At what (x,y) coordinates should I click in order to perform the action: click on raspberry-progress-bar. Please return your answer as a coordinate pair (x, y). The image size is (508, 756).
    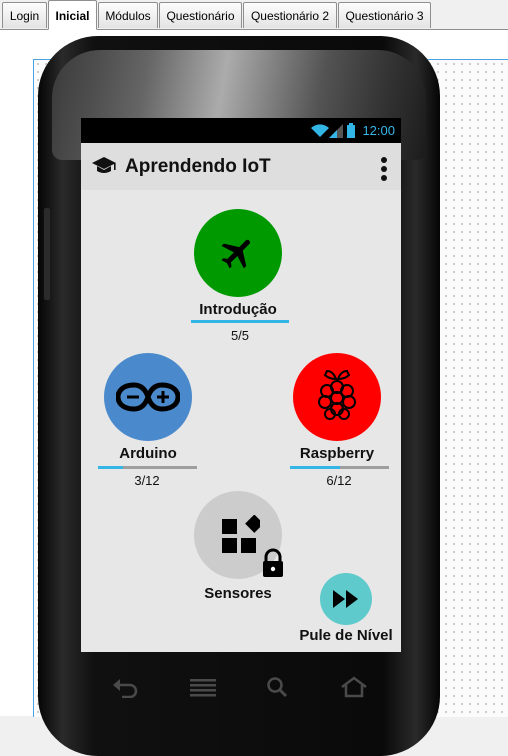
    Looking at the image, I should click on (339, 467).